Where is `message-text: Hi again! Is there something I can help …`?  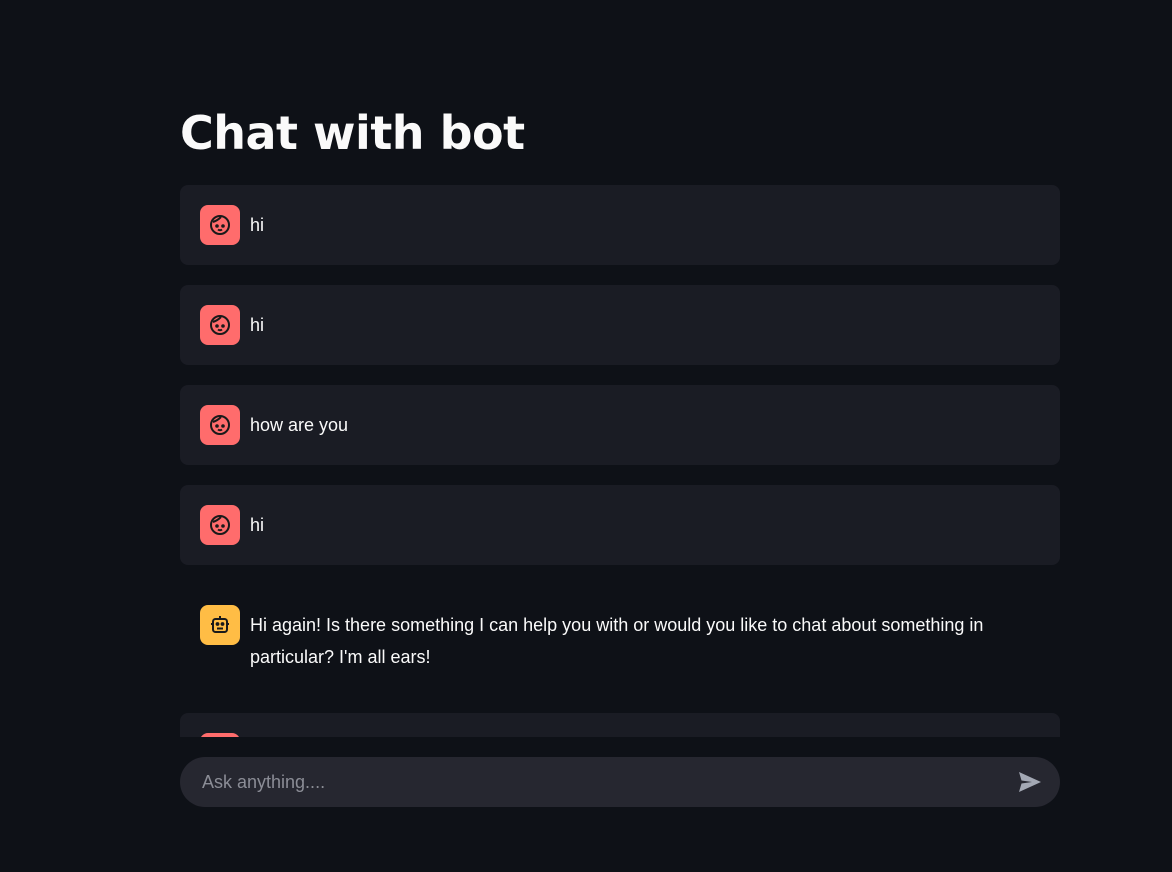 message-text: Hi again! Is there something I can help … is located at coordinates (617, 641).